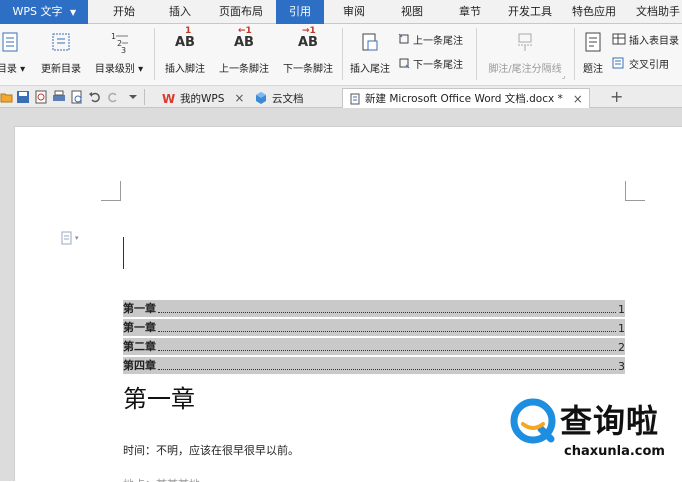  Describe the element at coordinates (139, 365) in the screenshot. I see `toc-entry-title: 第四章` at that location.